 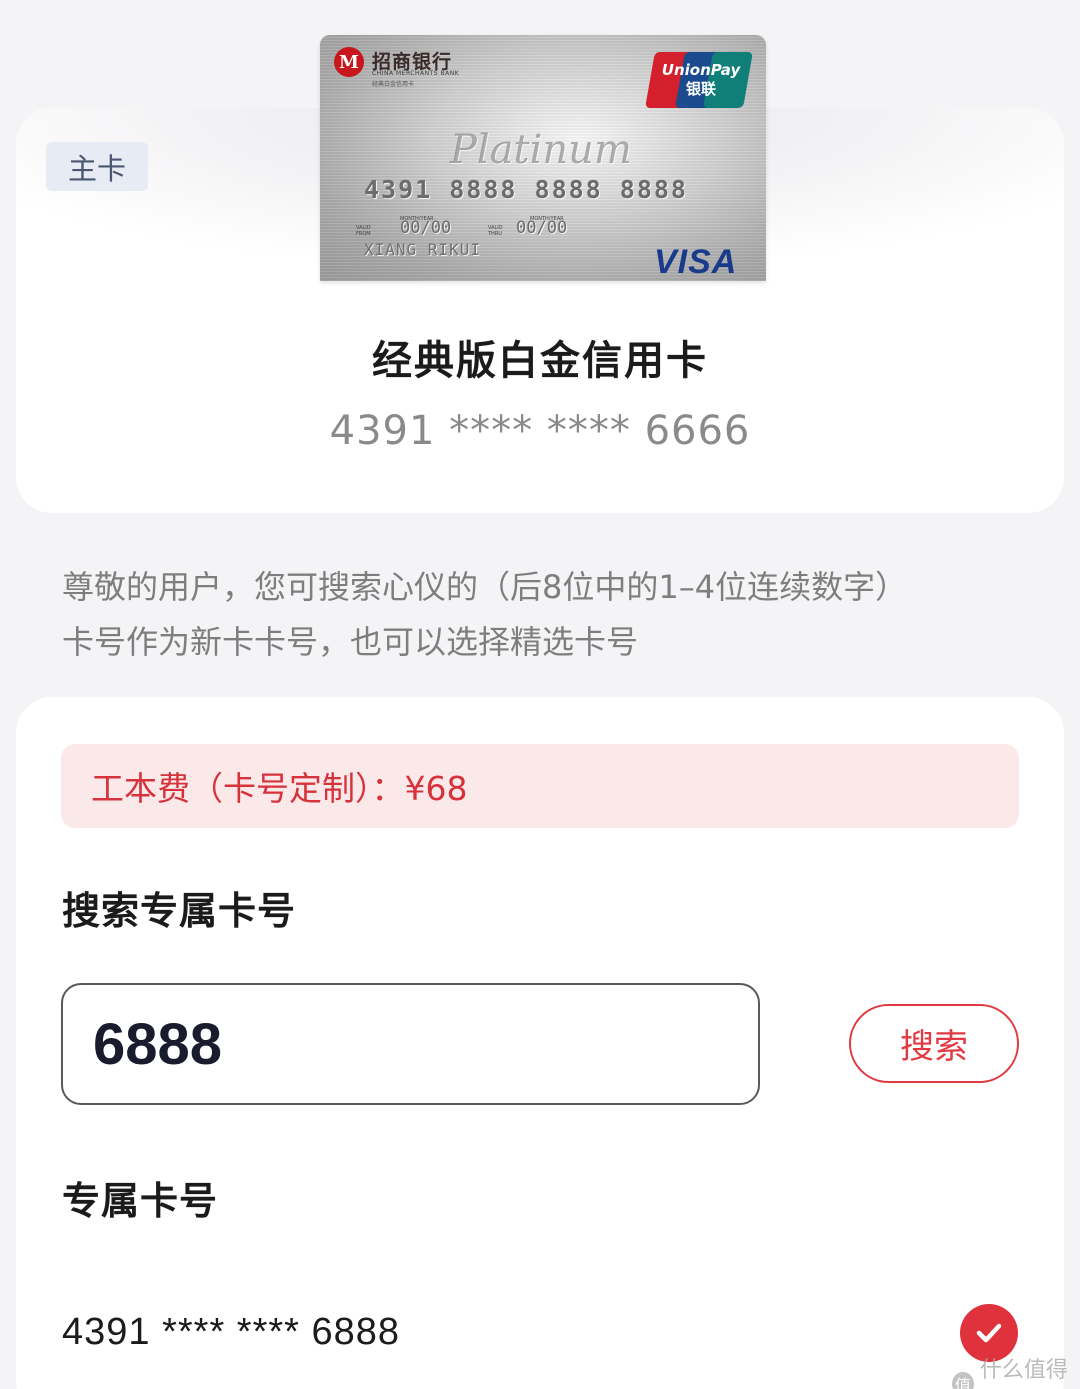 What do you see at coordinates (97, 166) in the screenshot?
I see `primary-card-badge: 主卡` at bounding box center [97, 166].